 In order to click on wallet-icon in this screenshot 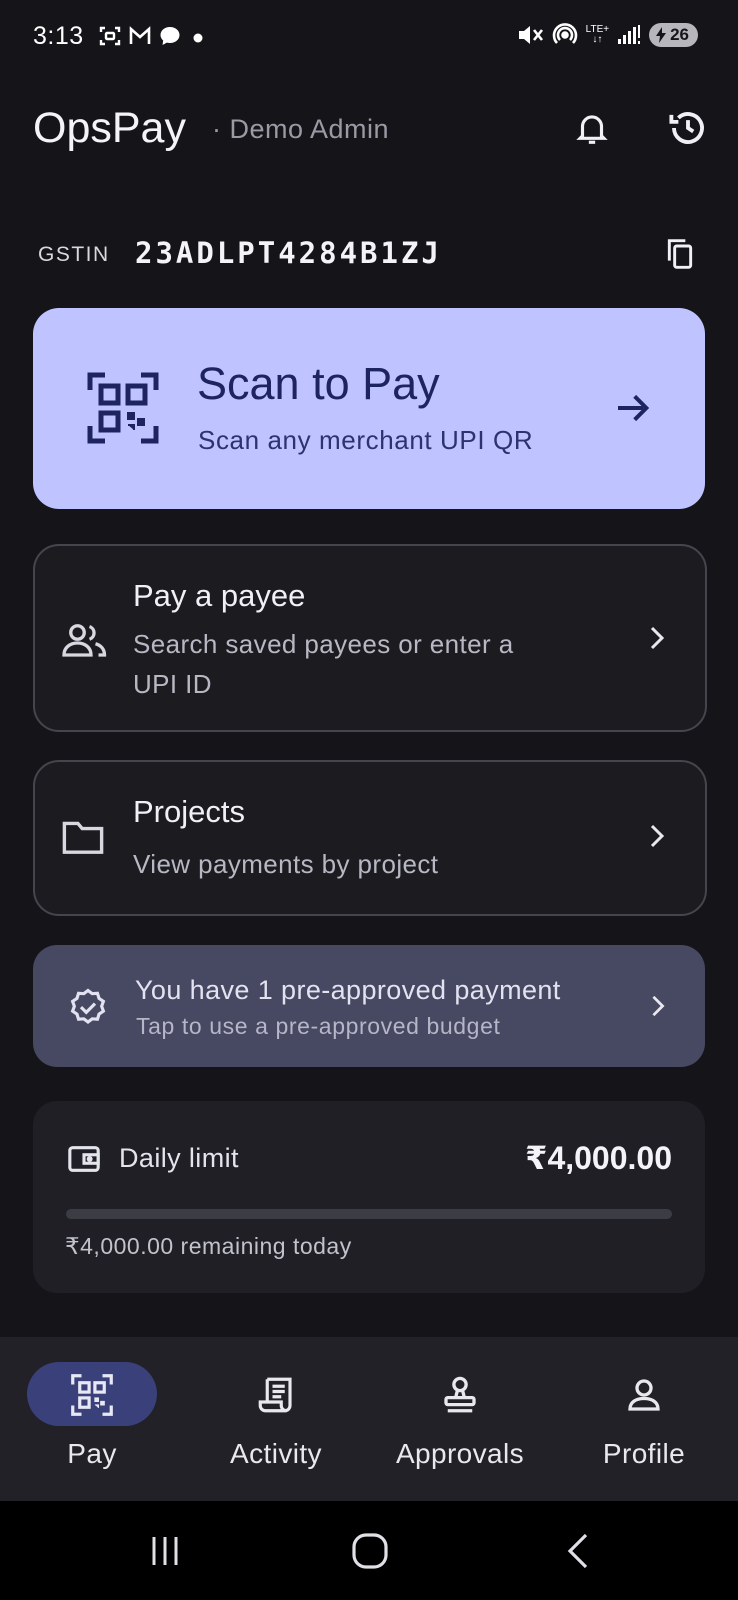, I will do `click(84, 1159)`.